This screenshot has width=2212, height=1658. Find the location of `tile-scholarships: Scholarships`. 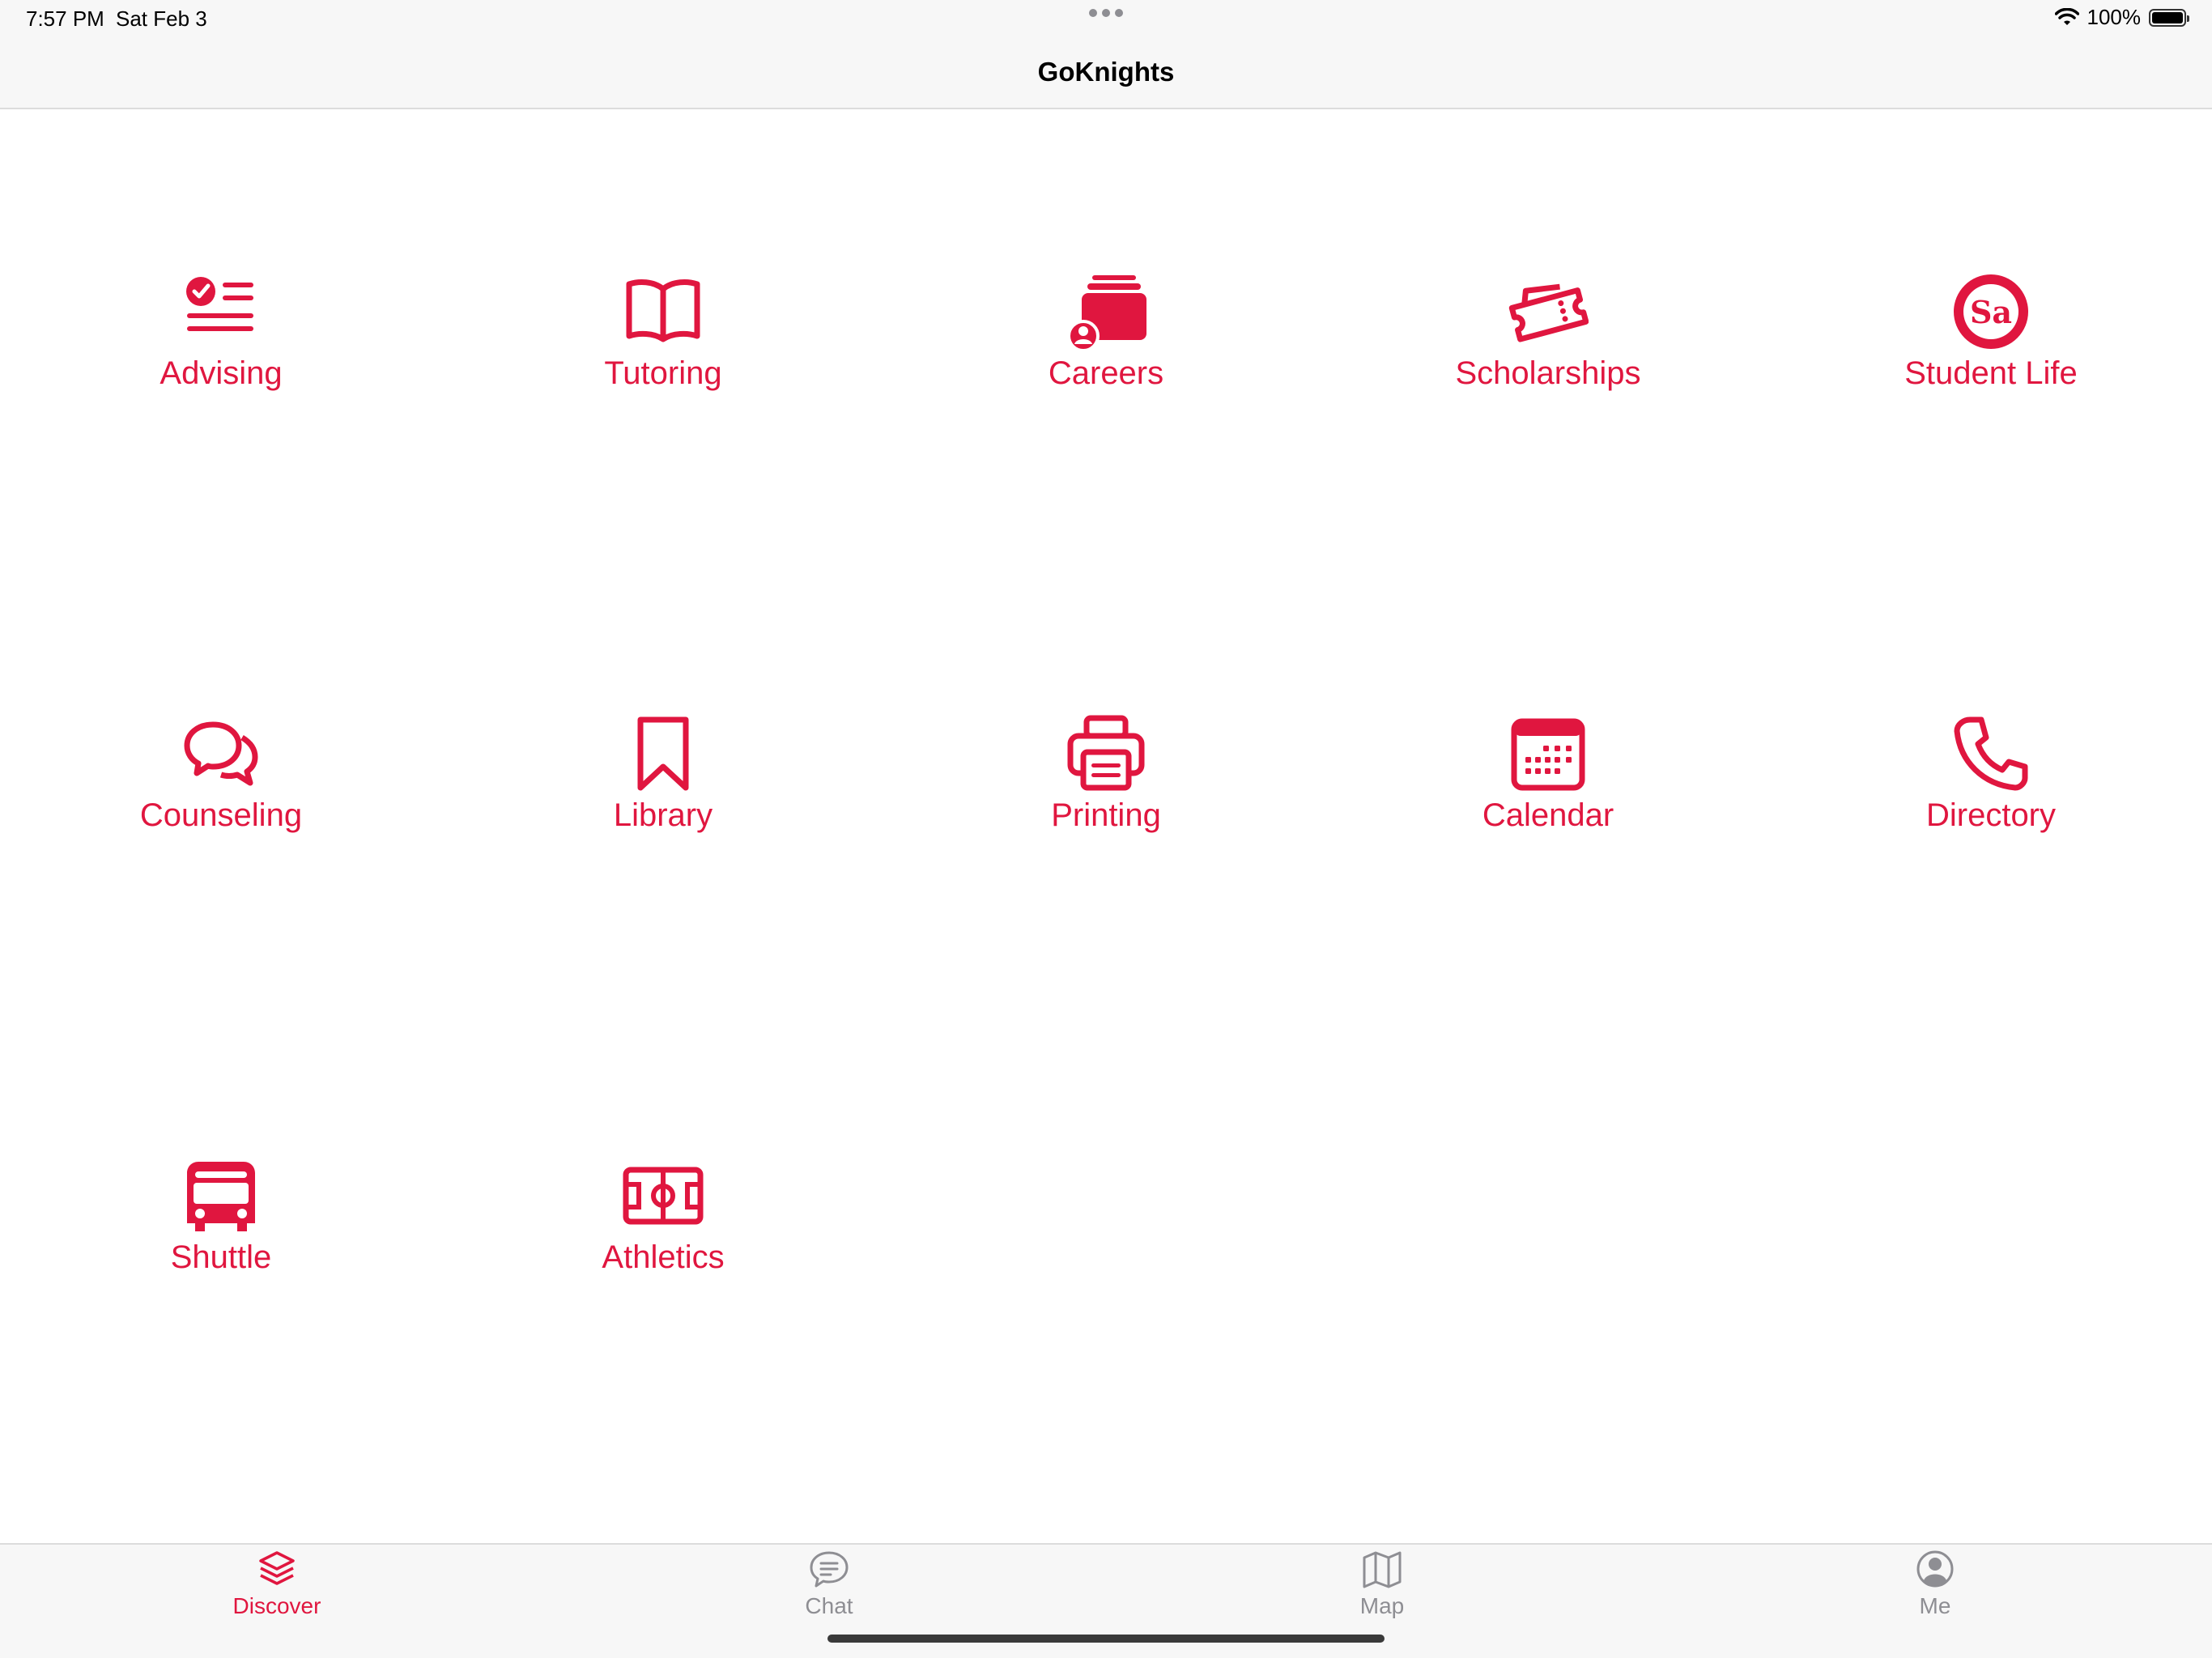

tile-scholarships: Scholarships is located at coordinates (1548, 352).